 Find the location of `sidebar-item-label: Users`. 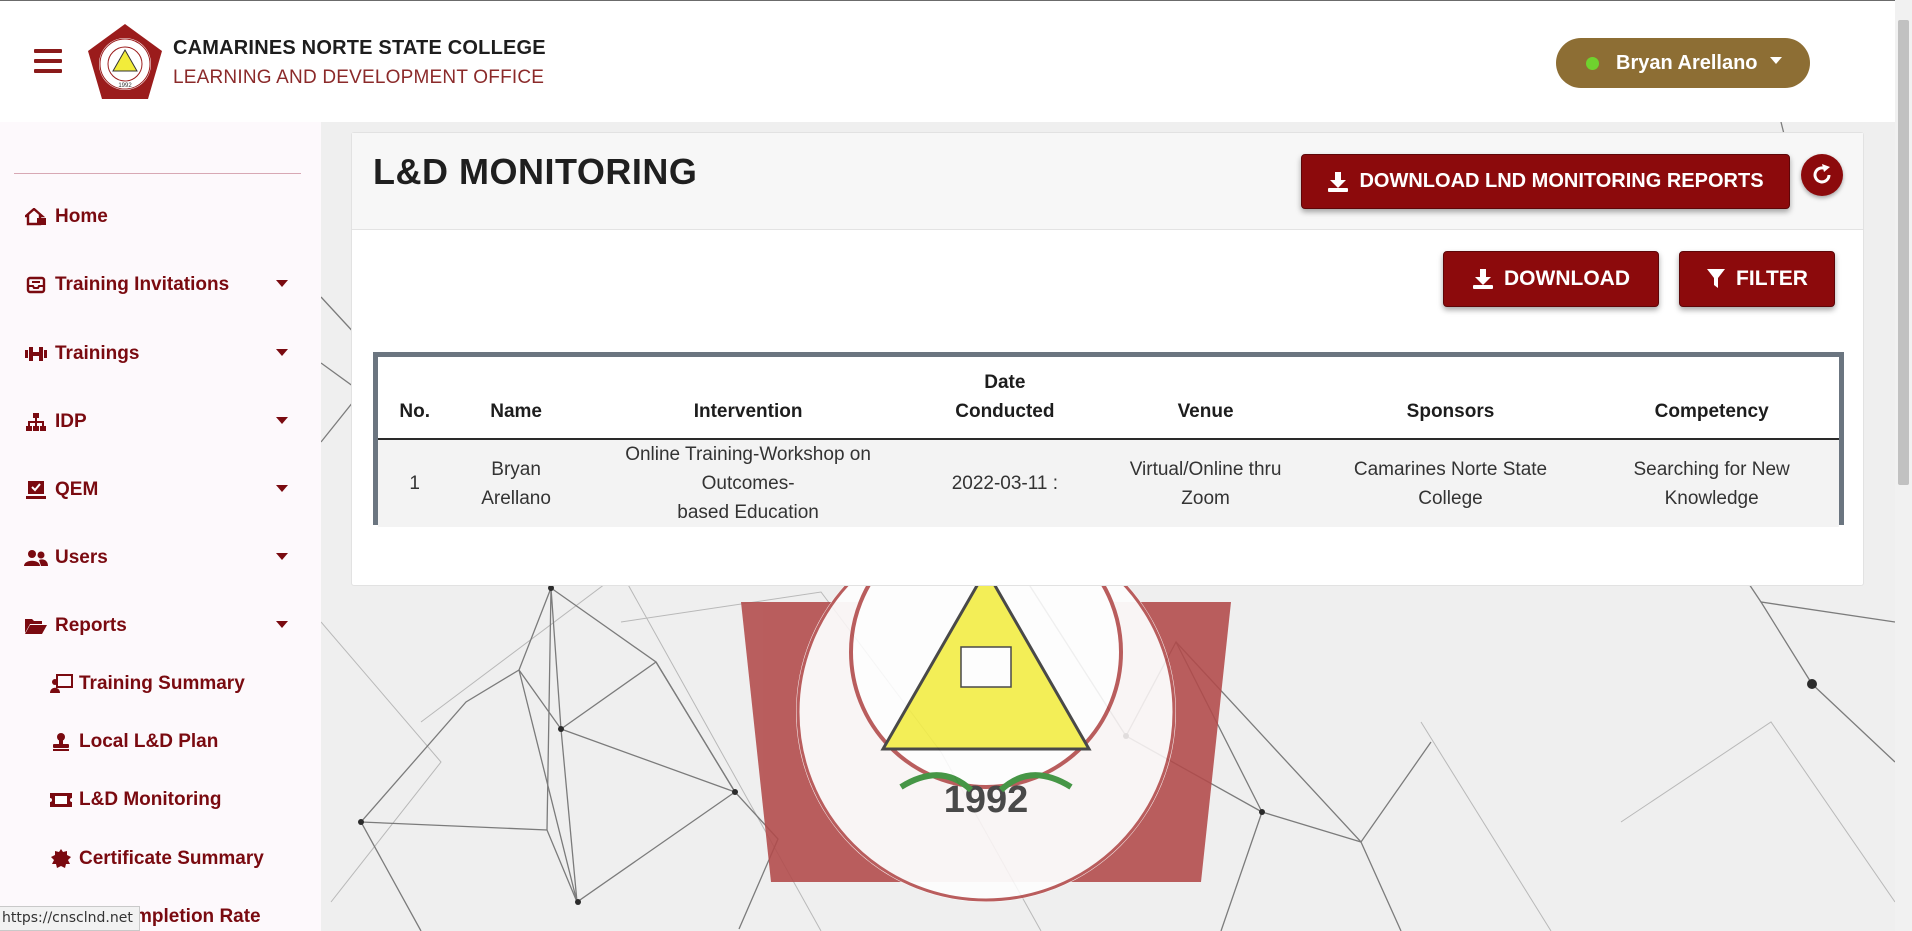

sidebar-item-label: Users is located at coordinates (81, 557).